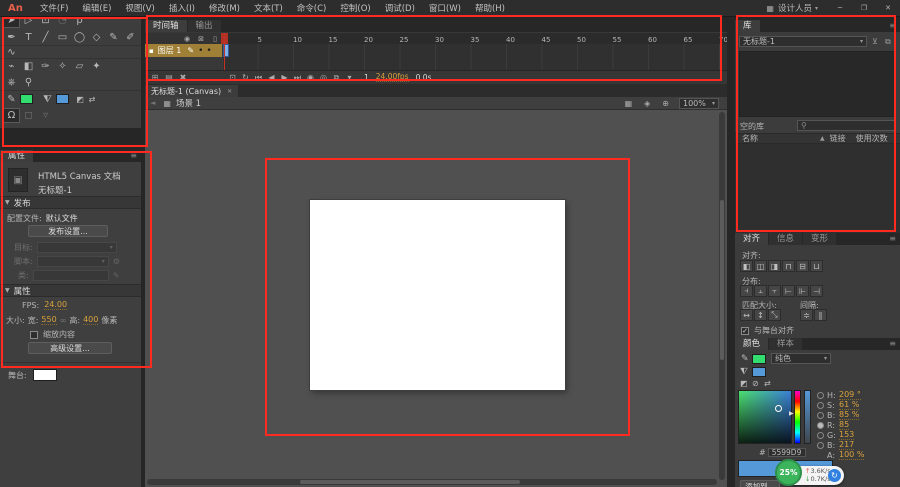 Image resolution: width=900 pixels, height=487 pixels. What do you see at coordinates (34, 334) in the screenshot?
I see `scale-content-checkbox` at bounding box center [34, 334].